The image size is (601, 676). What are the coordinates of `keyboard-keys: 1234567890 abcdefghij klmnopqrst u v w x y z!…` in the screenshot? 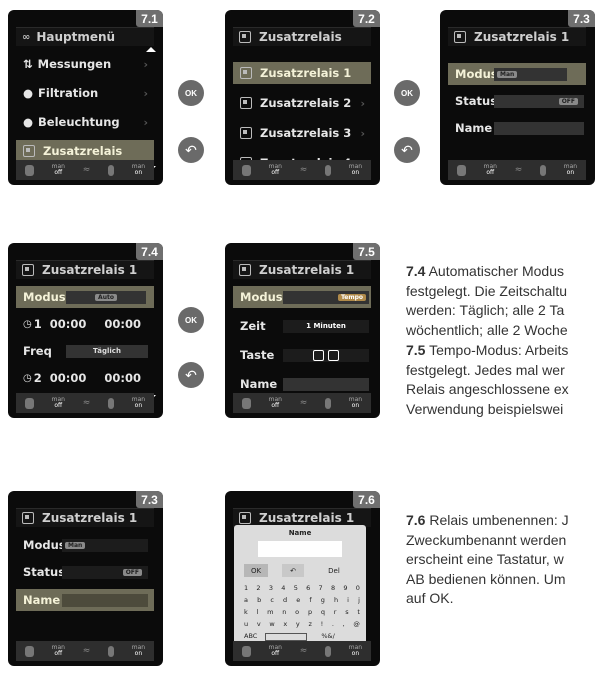 It's located at (302, 612).